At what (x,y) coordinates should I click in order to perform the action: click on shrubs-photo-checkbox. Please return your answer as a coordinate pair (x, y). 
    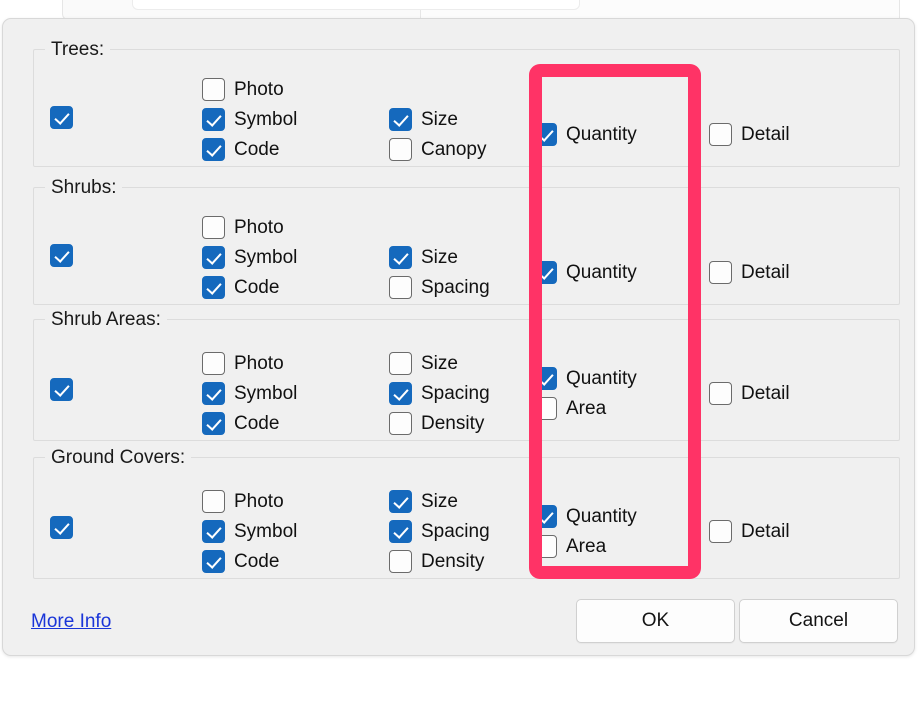
    Looking at the image, I should click on (213, 227).